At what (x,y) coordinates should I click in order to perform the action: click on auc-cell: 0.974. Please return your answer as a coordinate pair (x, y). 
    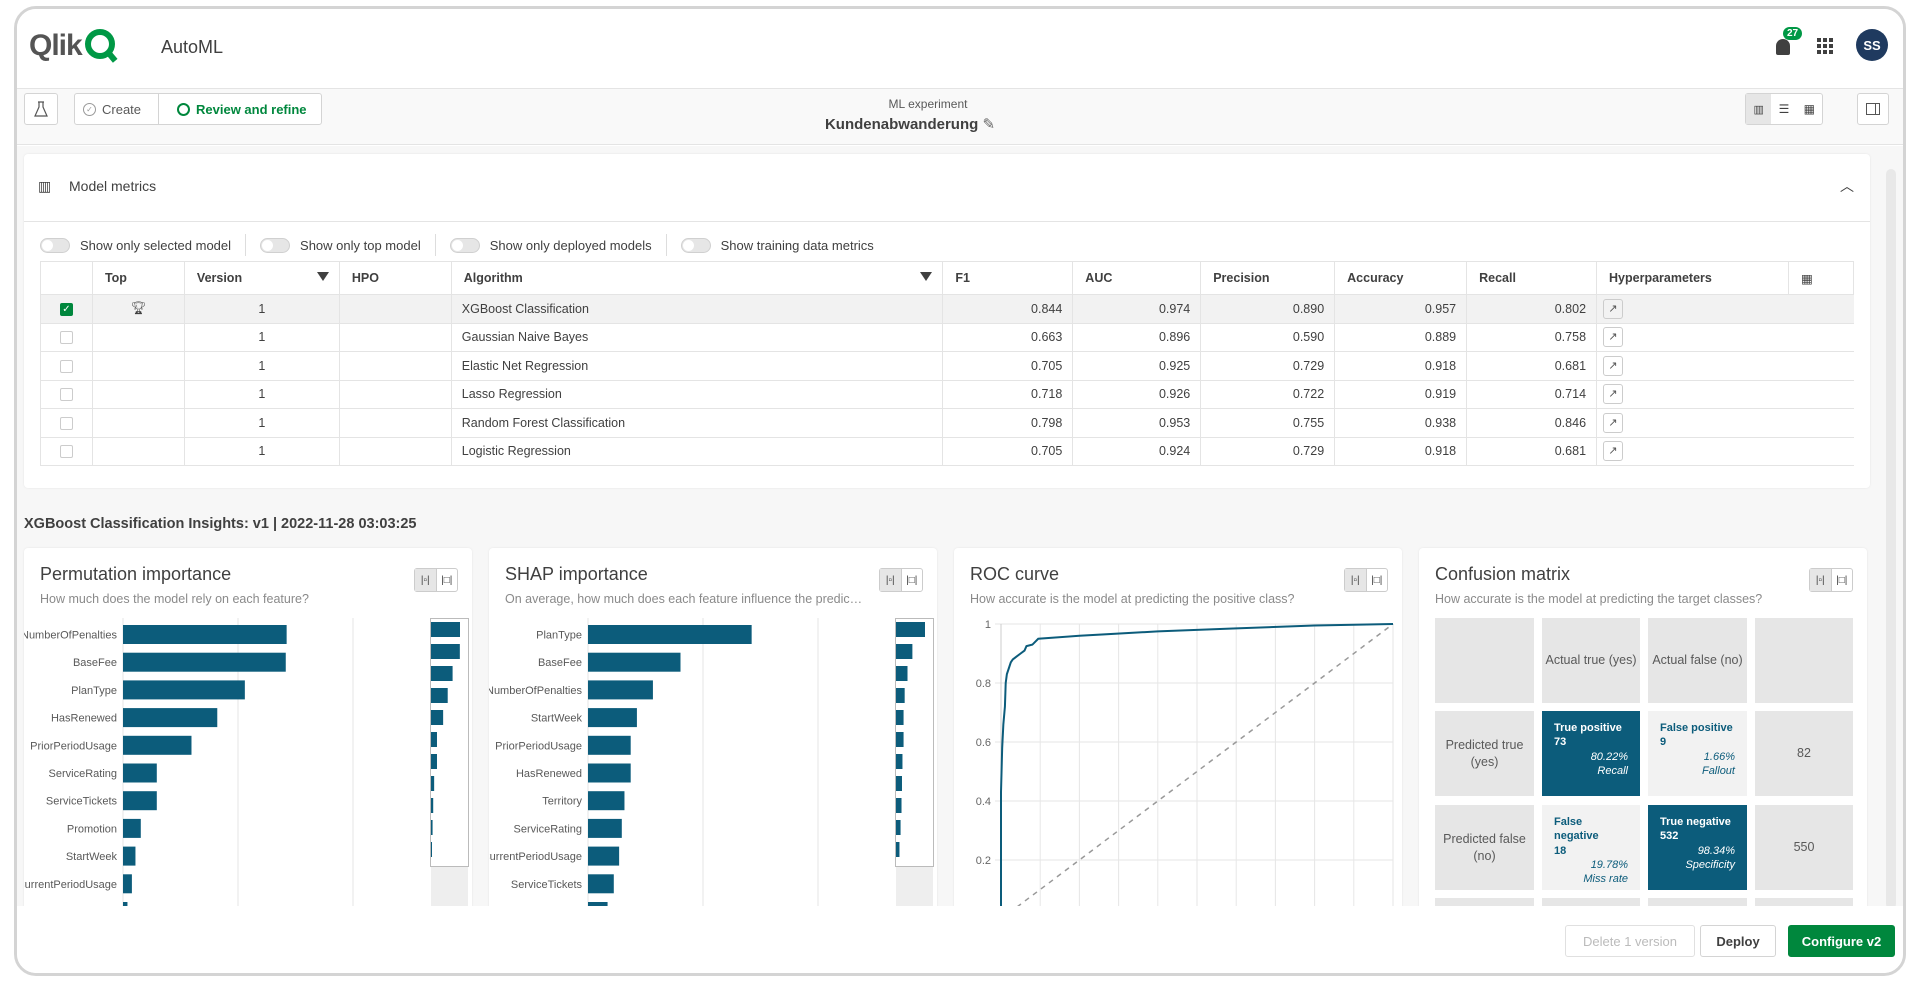
    Looking at the image, I should click on (1136, 309).